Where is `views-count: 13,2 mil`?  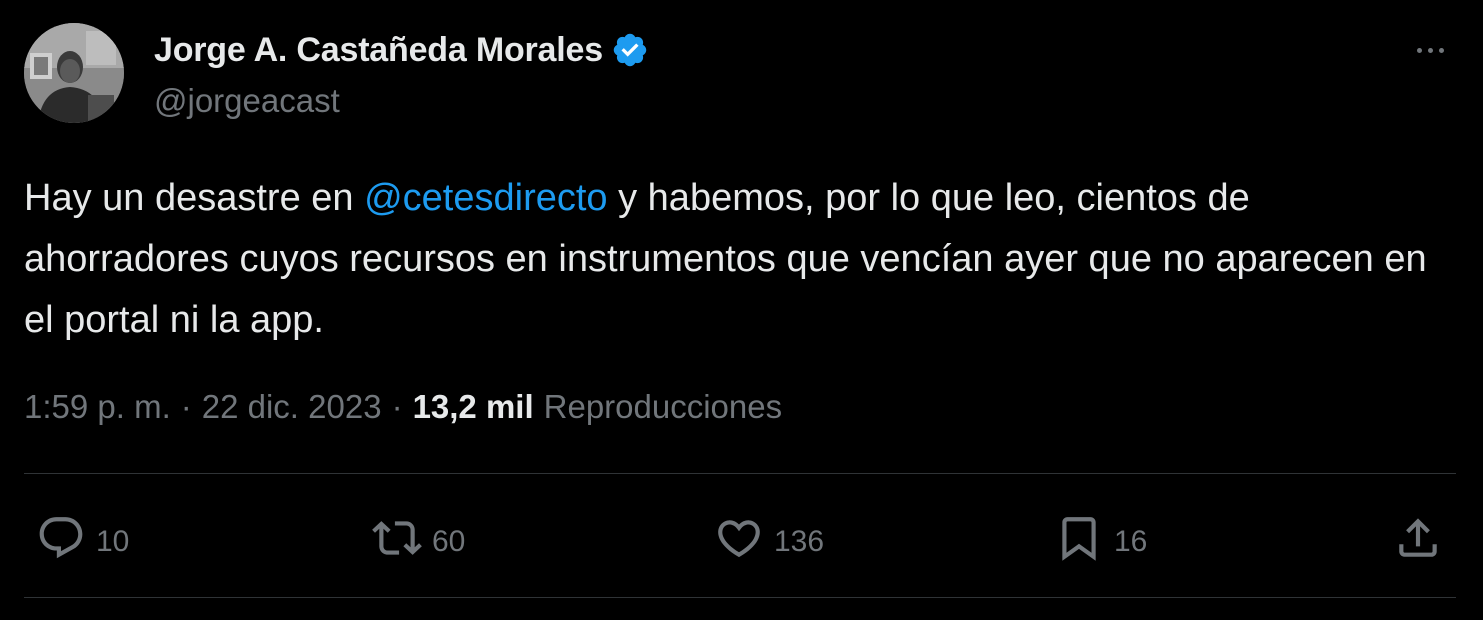 views-count: 13,2 mil is located at coordinates (473, 406).